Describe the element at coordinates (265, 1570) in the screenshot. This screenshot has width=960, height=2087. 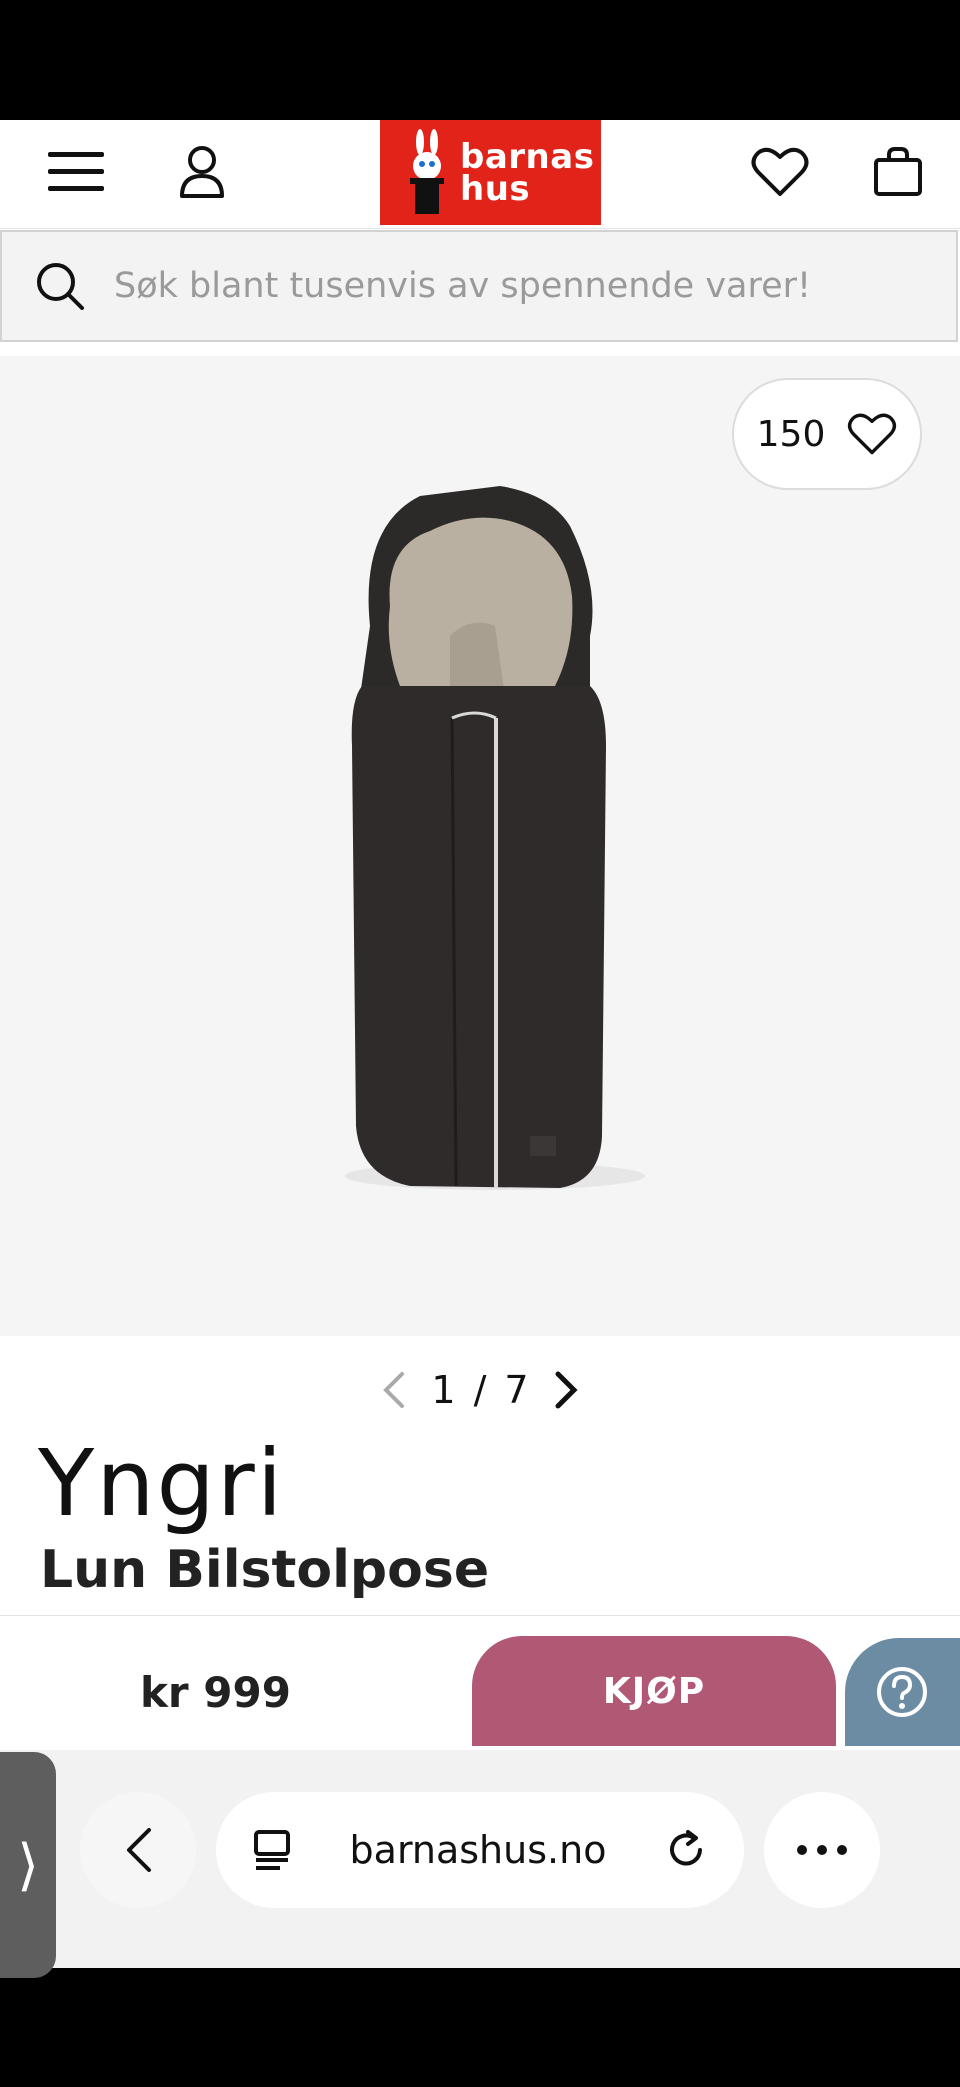
I see `product-title: Lun Bilstolpose` at that location.